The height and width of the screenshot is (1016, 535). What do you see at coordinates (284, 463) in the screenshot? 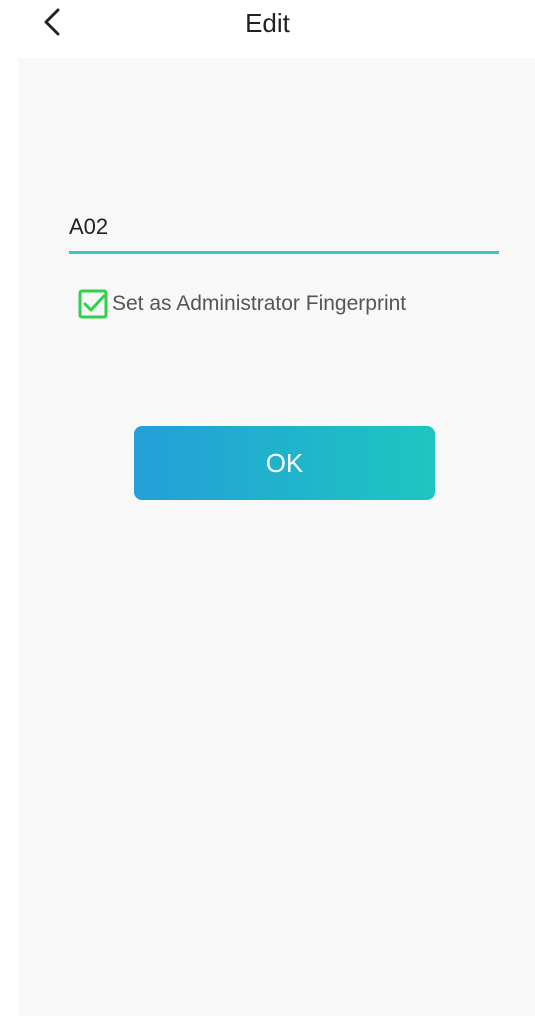
I see `ok-button: OK` at bounding box center [284, 463].